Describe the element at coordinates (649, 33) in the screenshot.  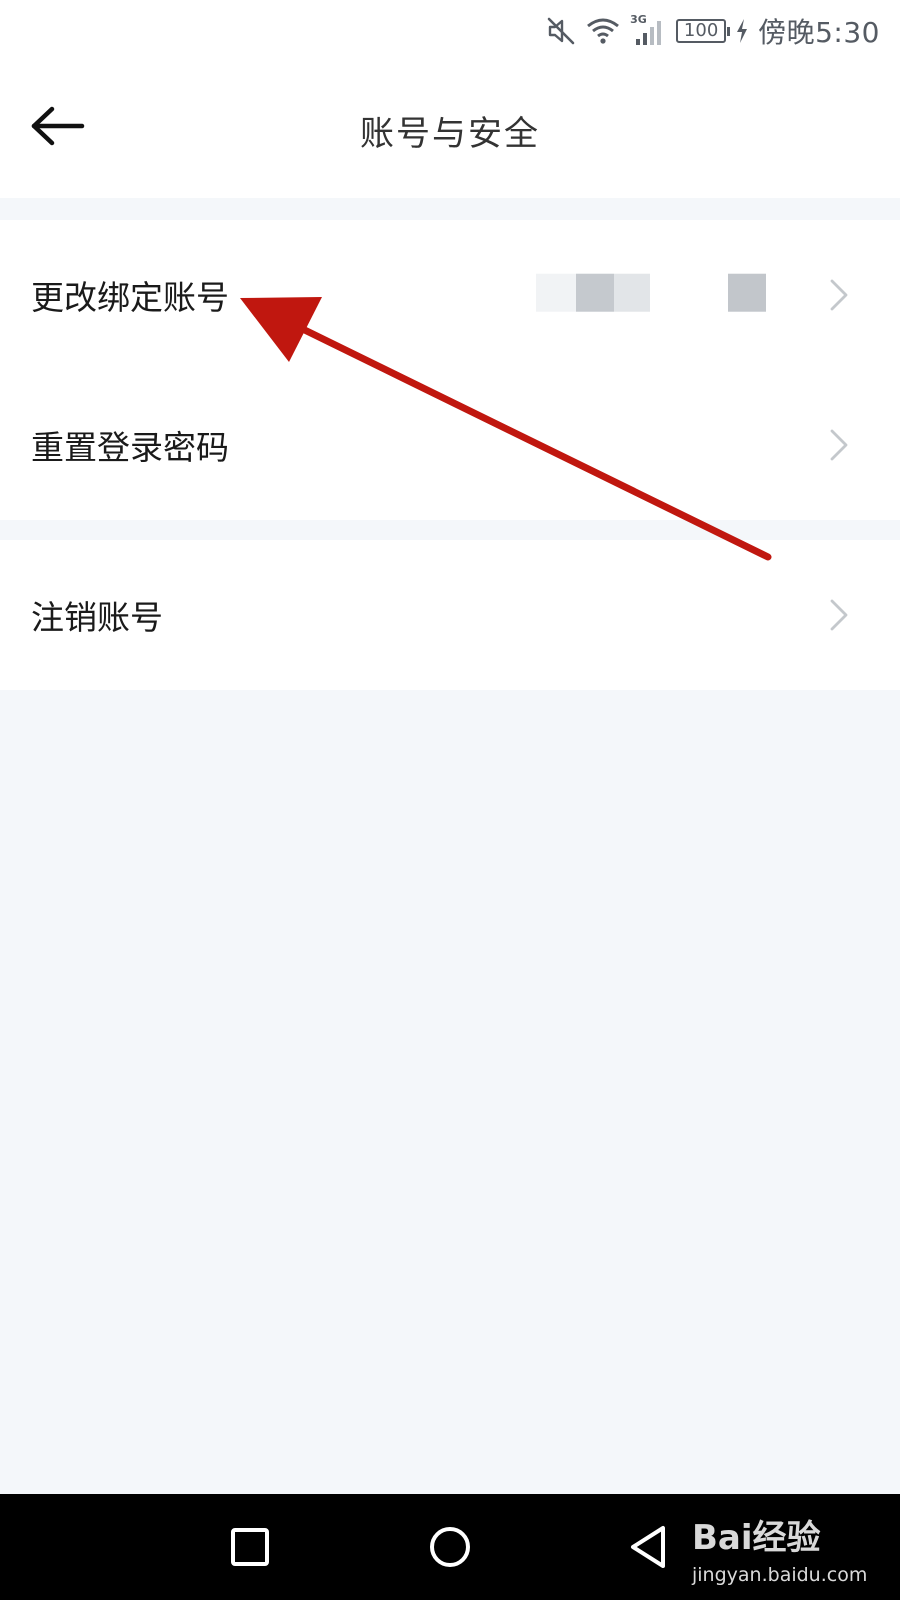
I see `signal-icon` at that location.